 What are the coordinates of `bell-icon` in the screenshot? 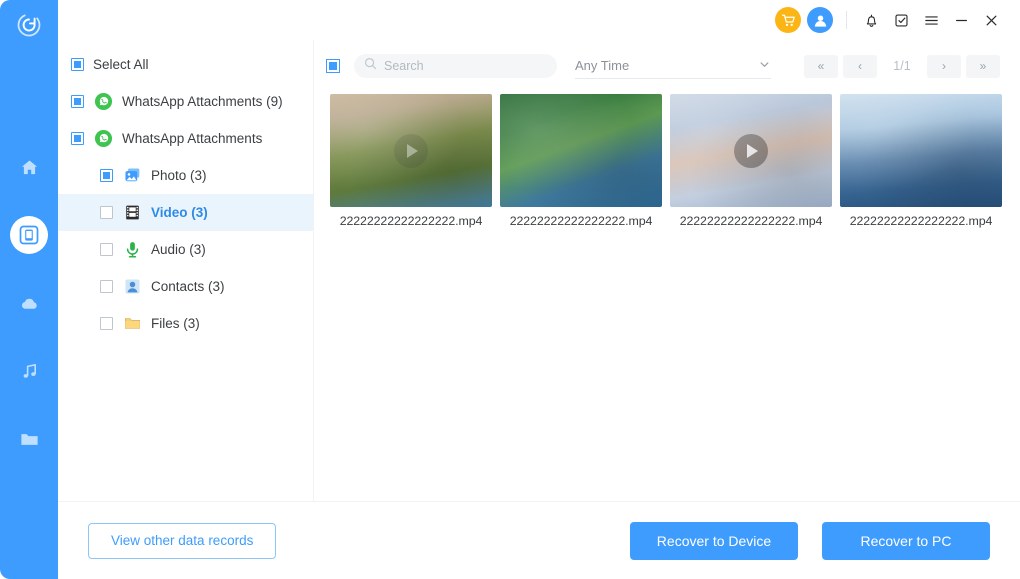 It's located at (871, 20).